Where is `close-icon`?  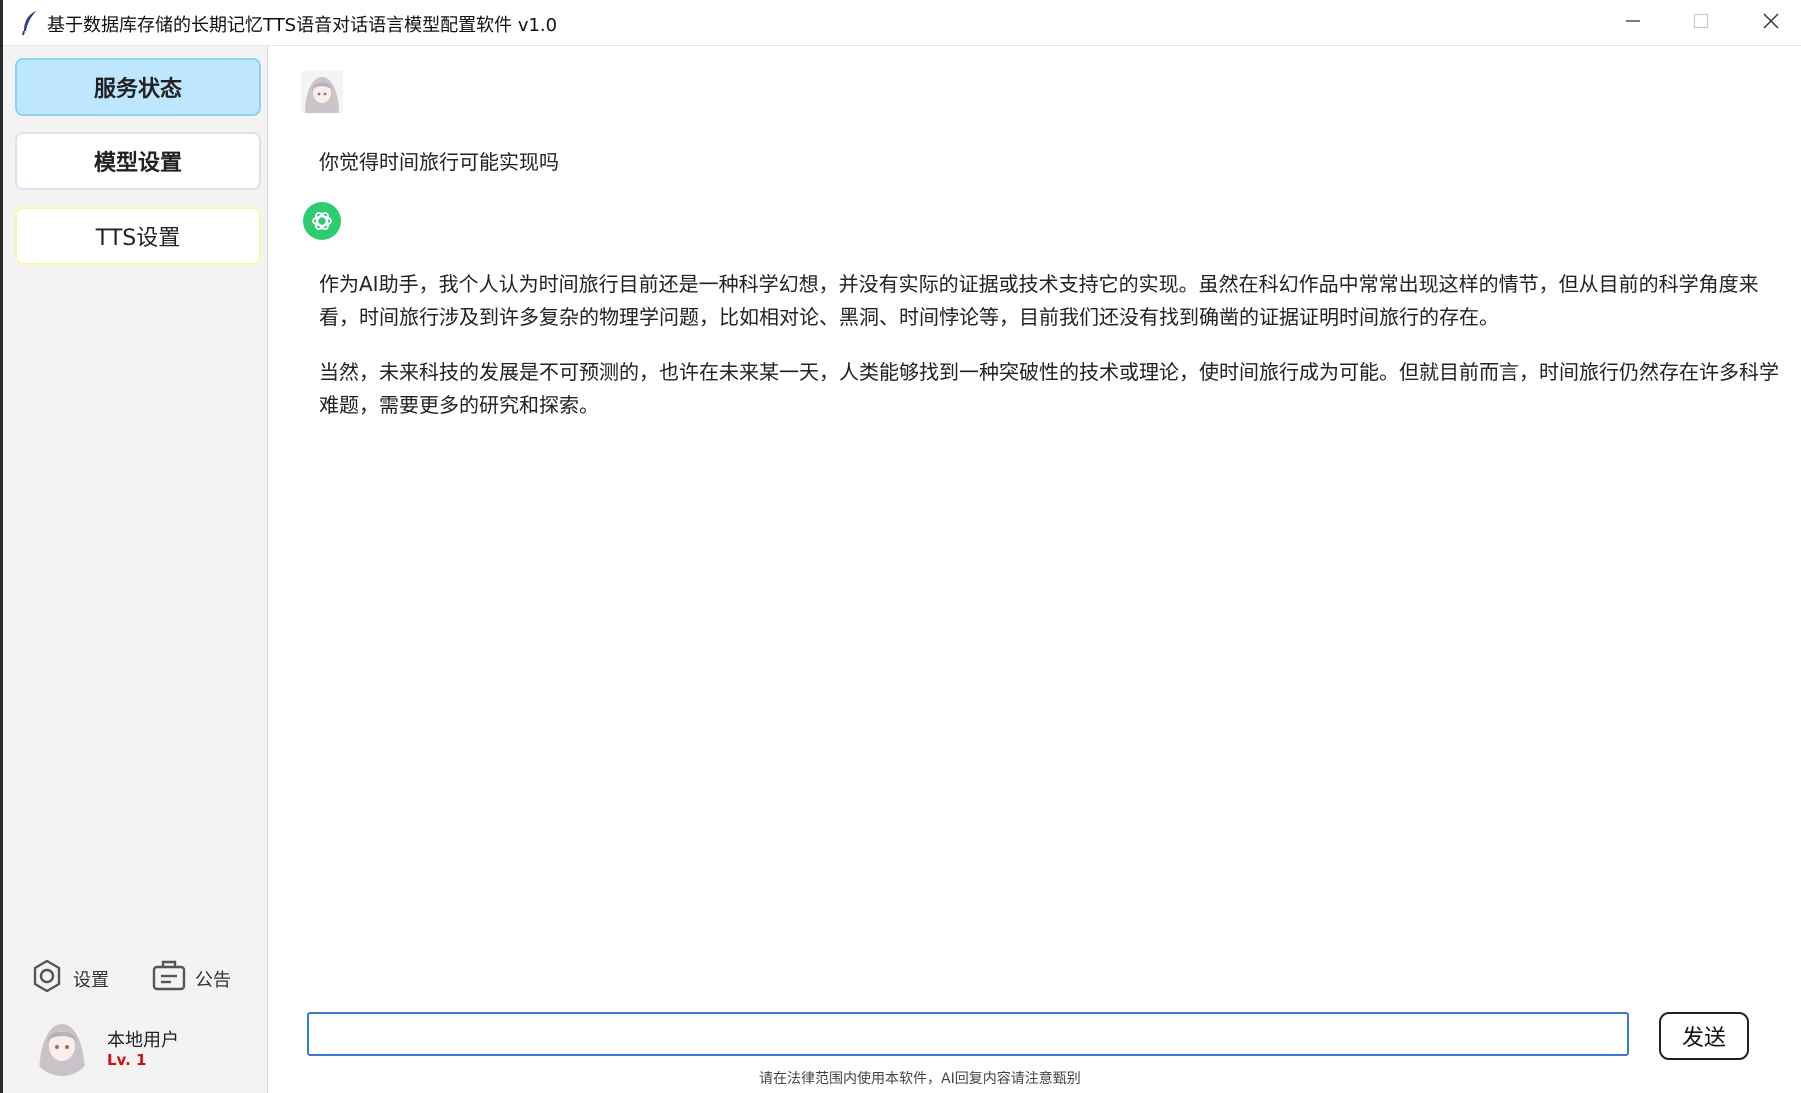
close-icon is located at coordinates (1771, 23).